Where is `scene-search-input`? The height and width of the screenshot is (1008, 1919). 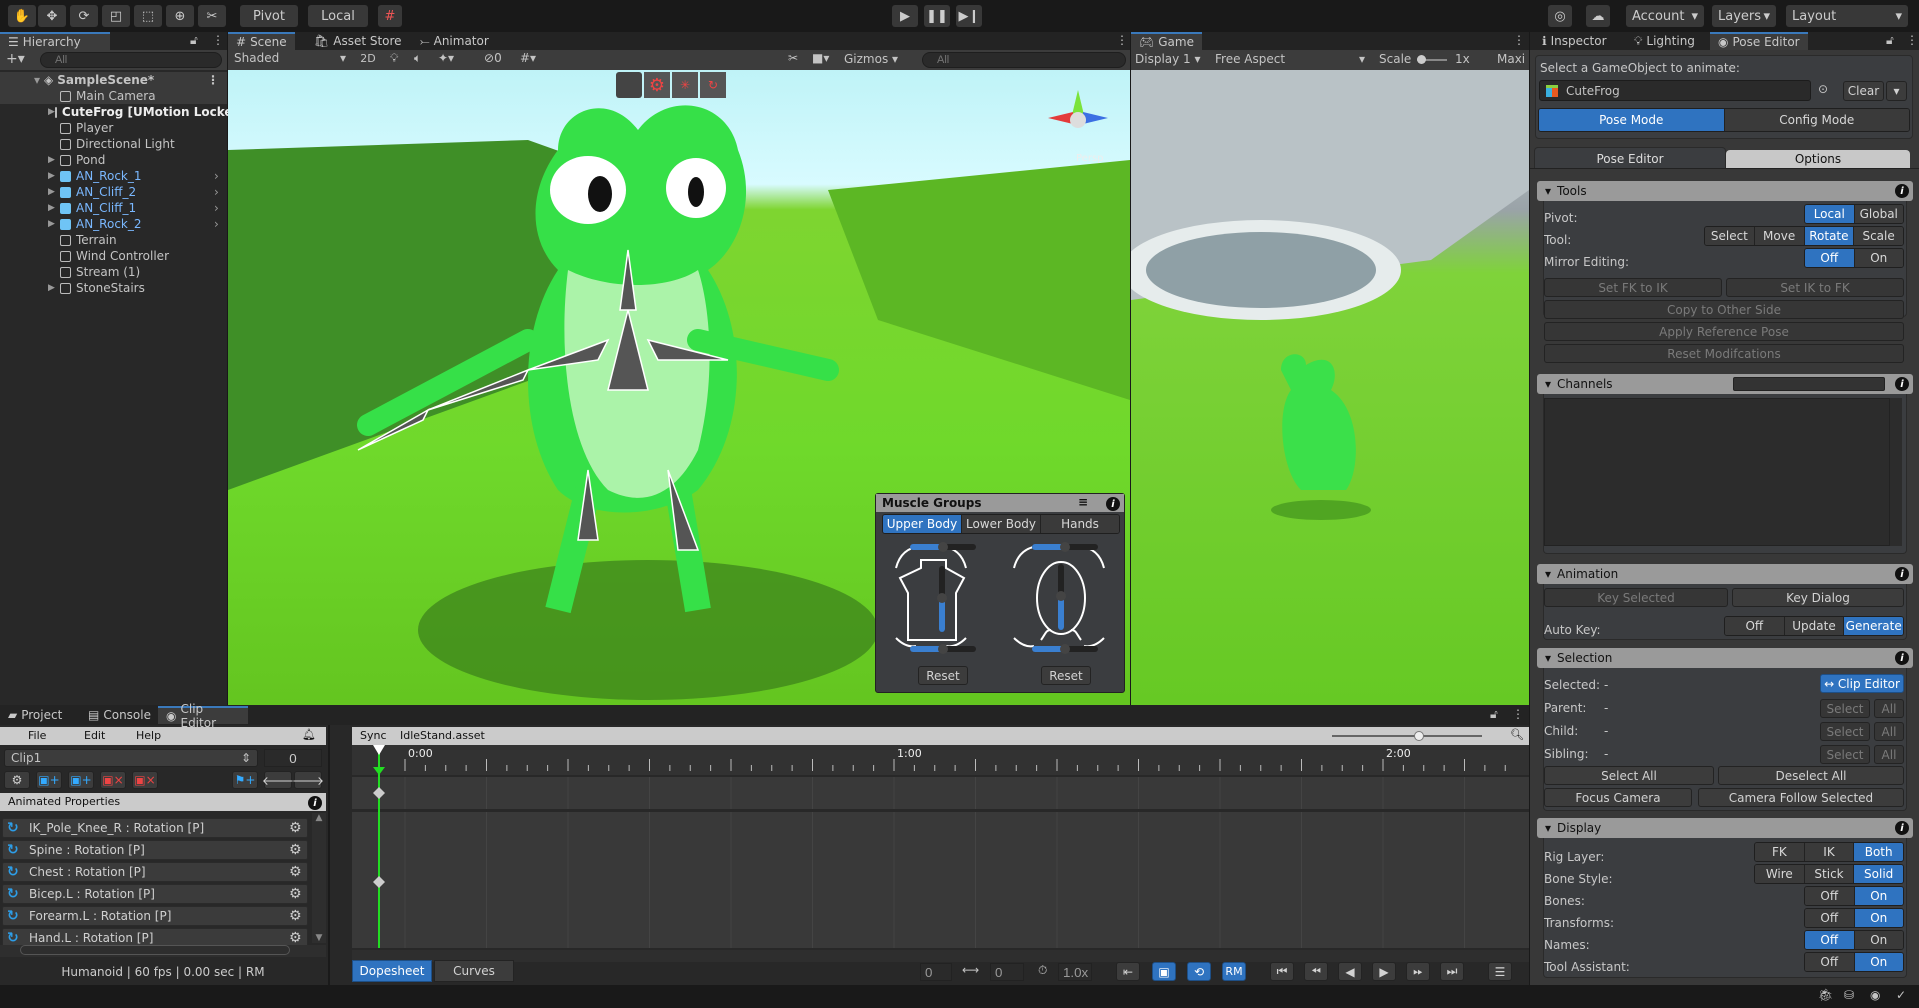 scene-search-input is located at coordinates (1024, 60).